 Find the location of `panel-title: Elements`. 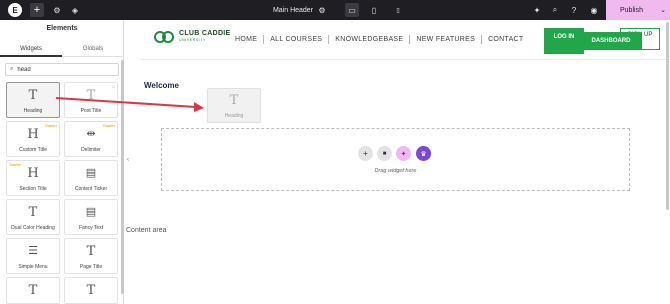

panel-title: Elements is located at coordinates (62, 28).